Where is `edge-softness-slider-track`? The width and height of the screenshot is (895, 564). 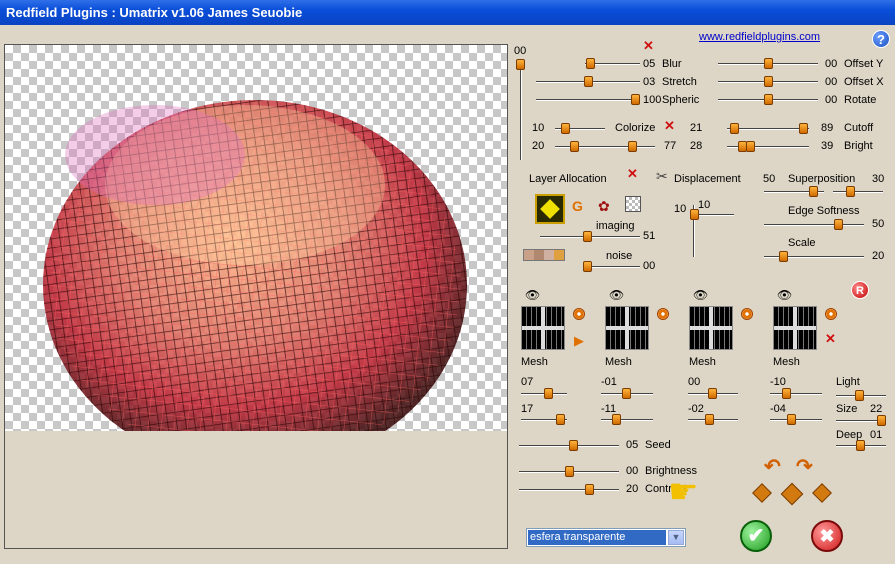 edge-softness-slider-track is located at coordinates (814, 225).